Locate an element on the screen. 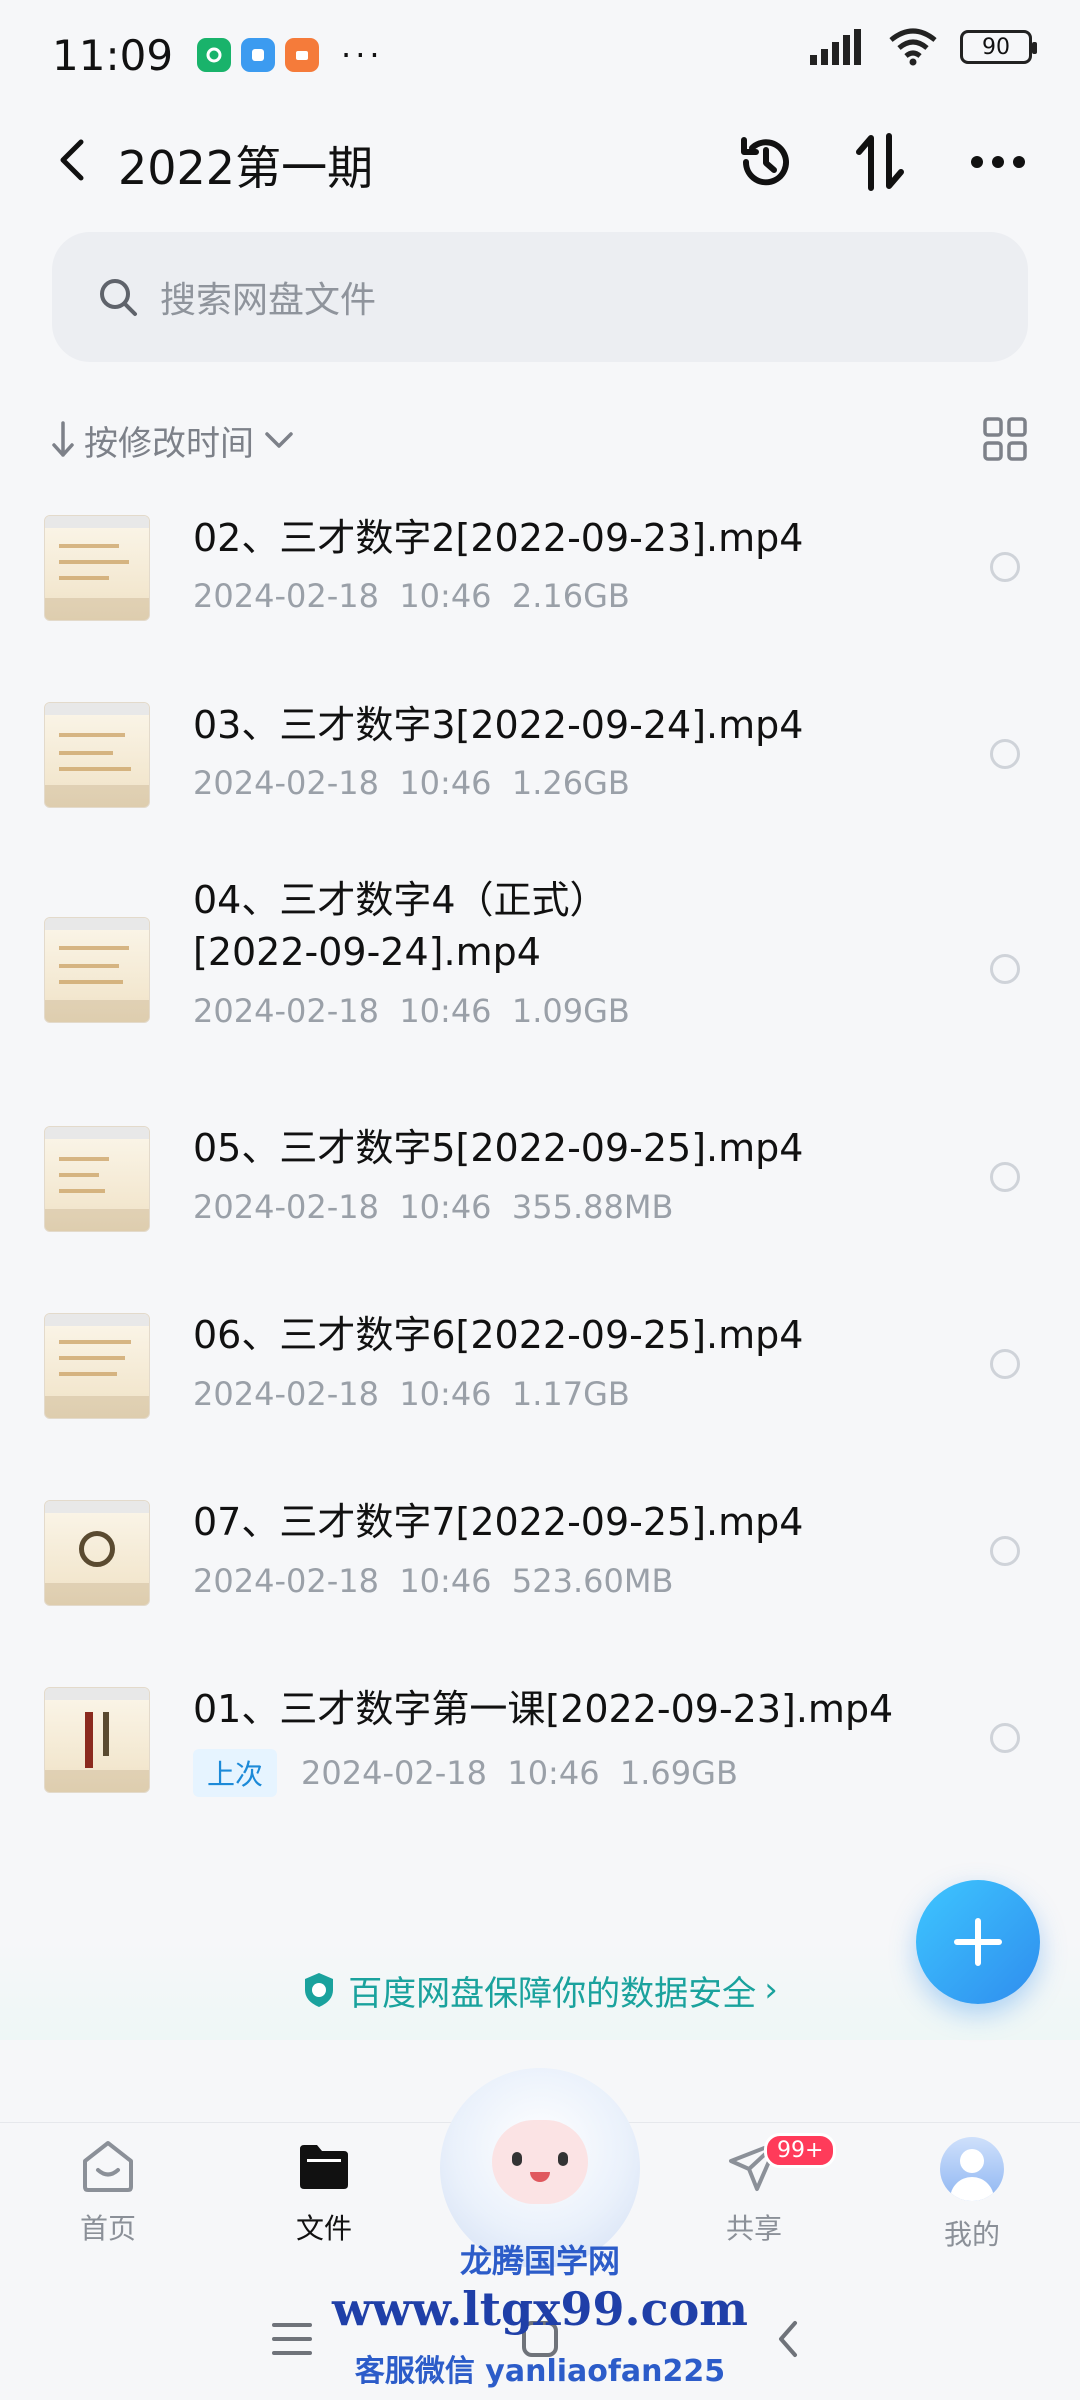 Image resolution: width=1080 pixels, height=2400 pixels. file-name: 07、三才数字7[2022-09-25].mp4 is located at coordinates (498, 1522).